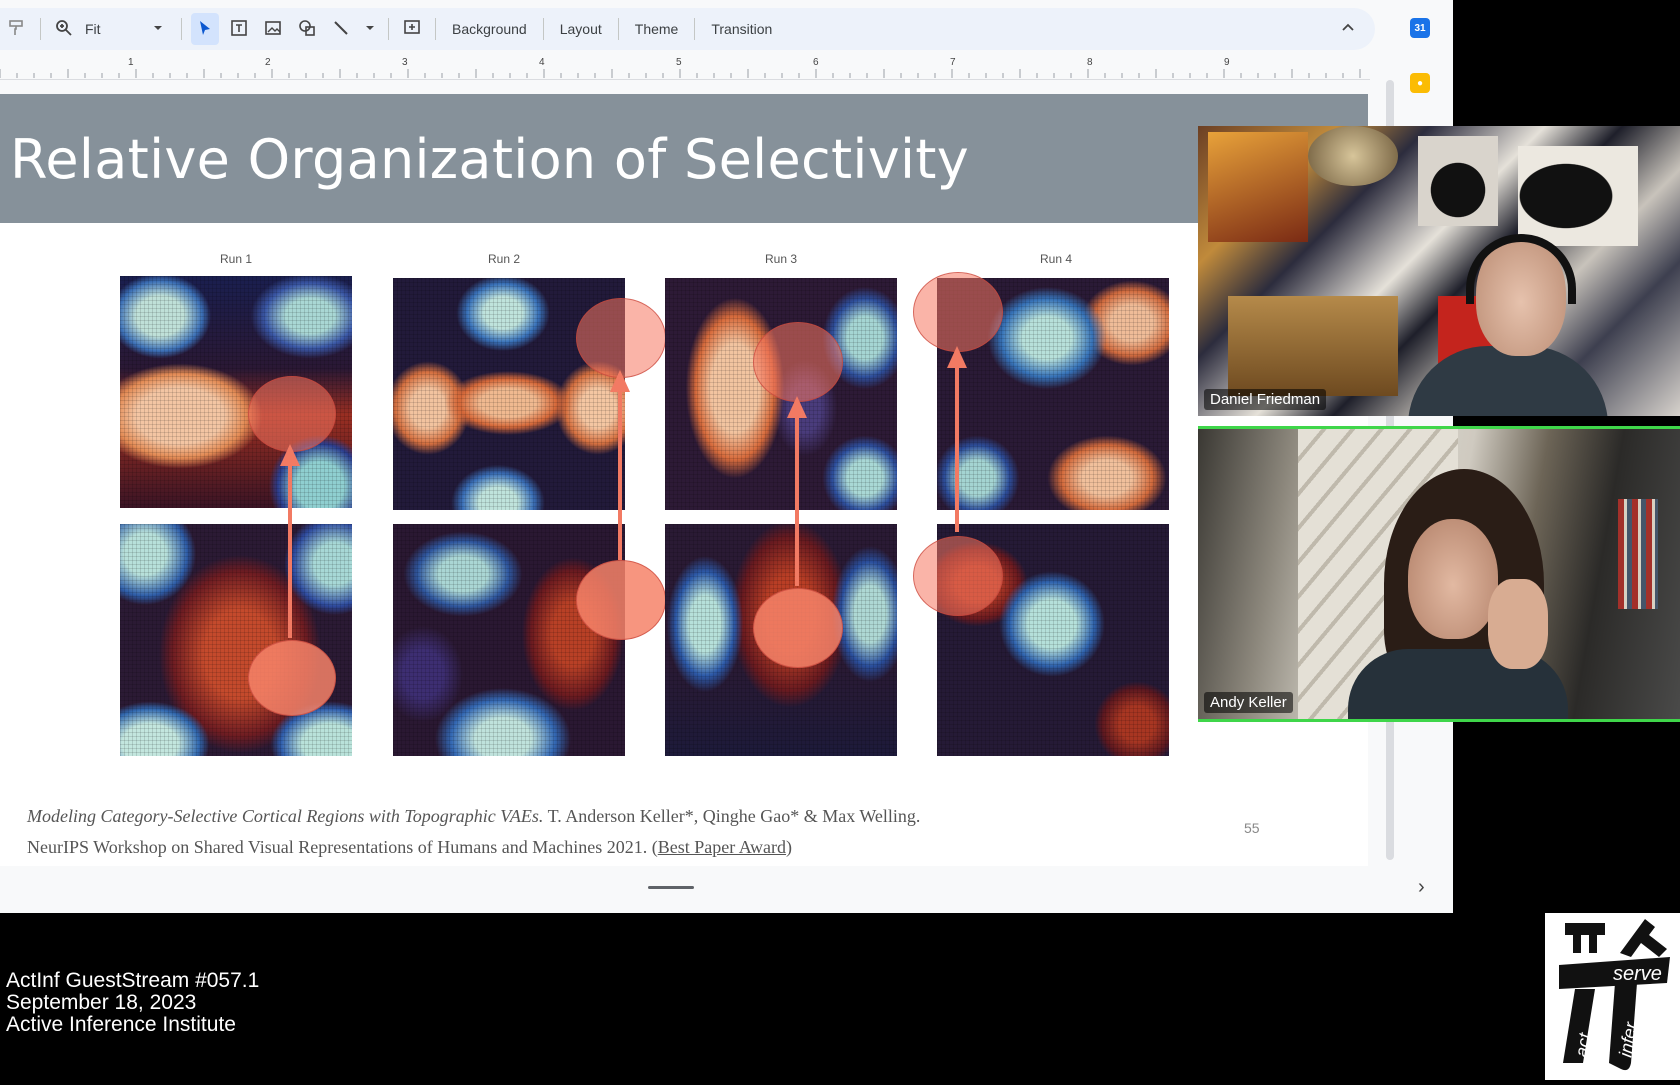 The height and width of the screenshot is (1085, 1680). I want to click on paint-format-button, so click(17, 29).